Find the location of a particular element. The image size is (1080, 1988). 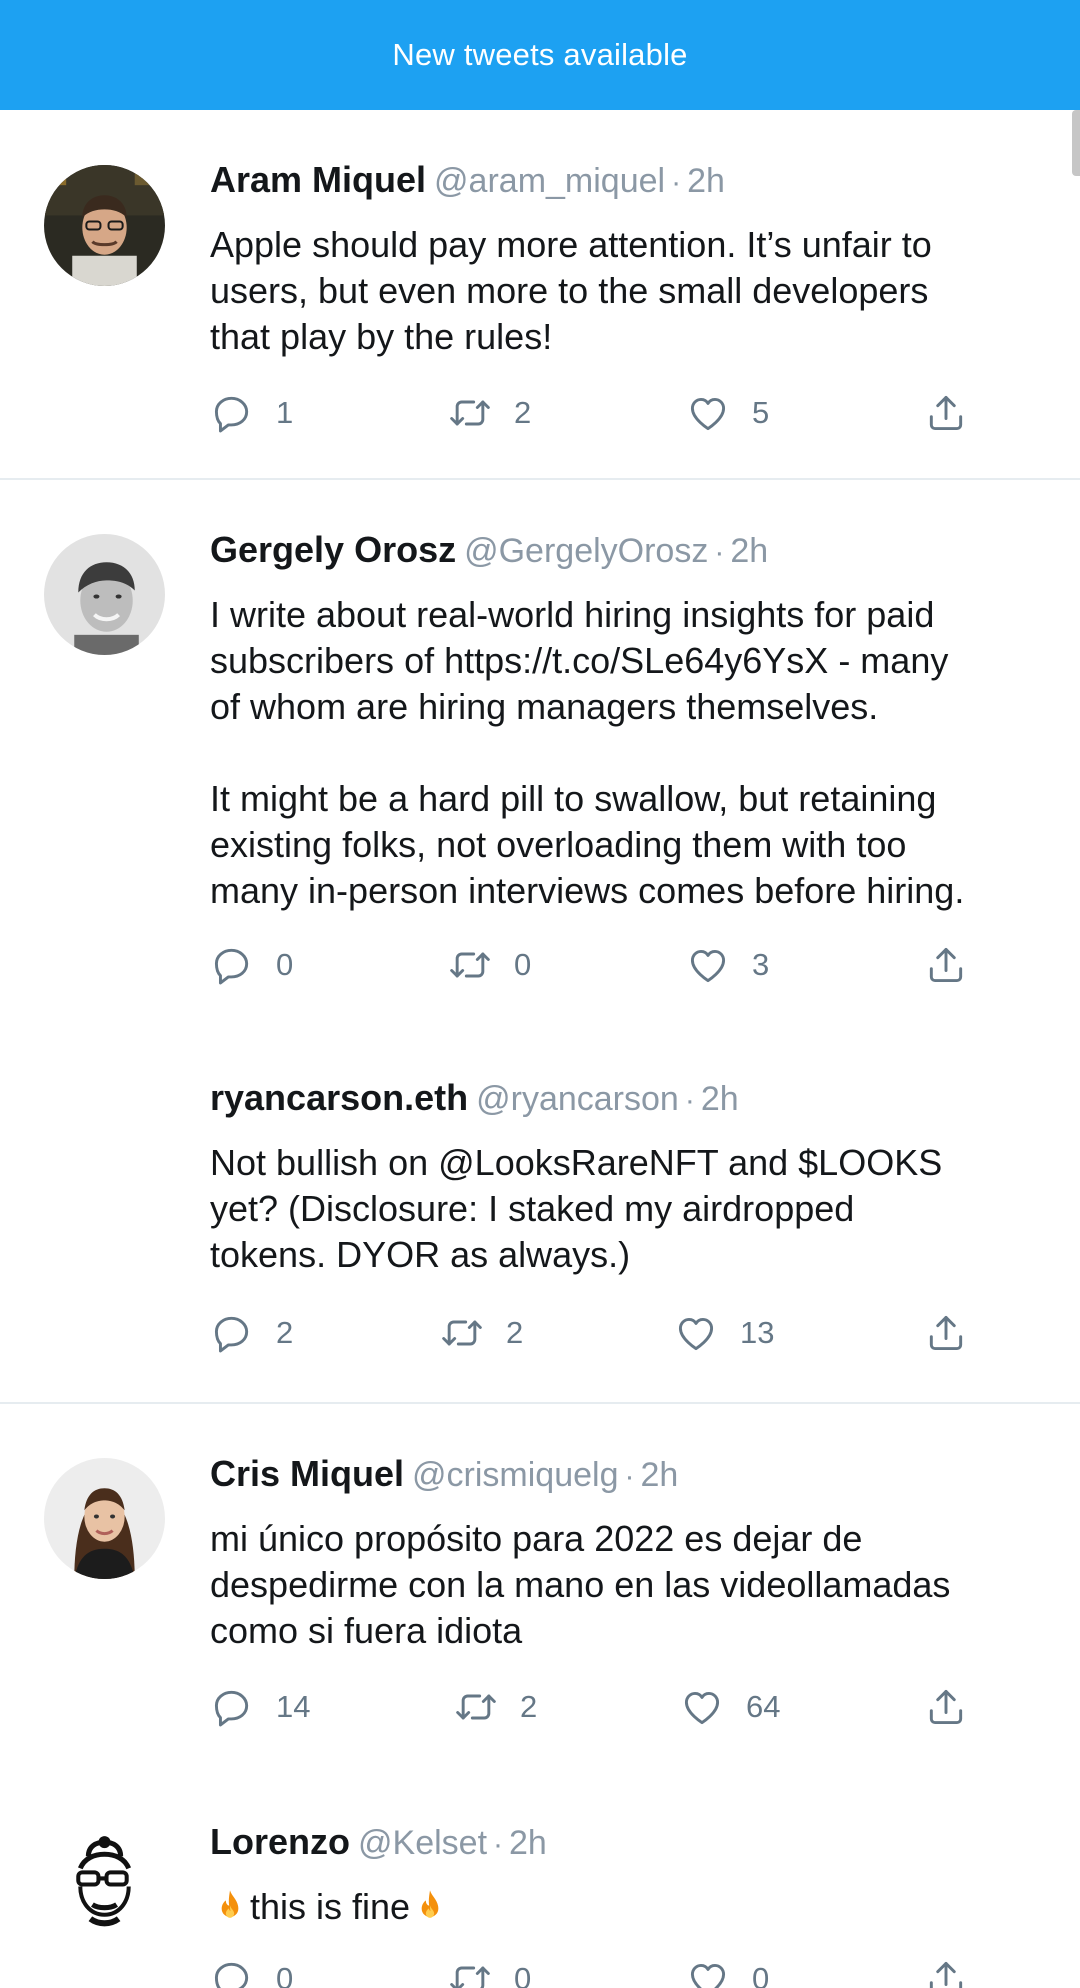

new-tweets-banner: New tweets available is located at coordinates (540, 55).